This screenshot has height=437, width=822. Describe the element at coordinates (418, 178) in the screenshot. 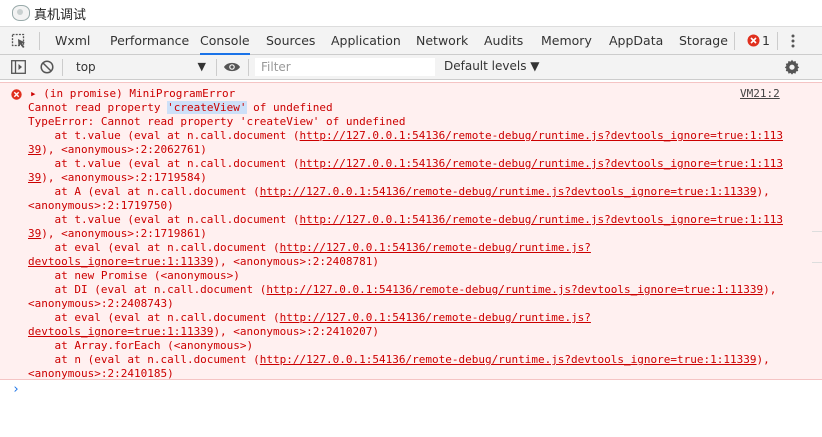

I see `stack-frame-line: 39), <anonymous>:2:1719584)` at that location.